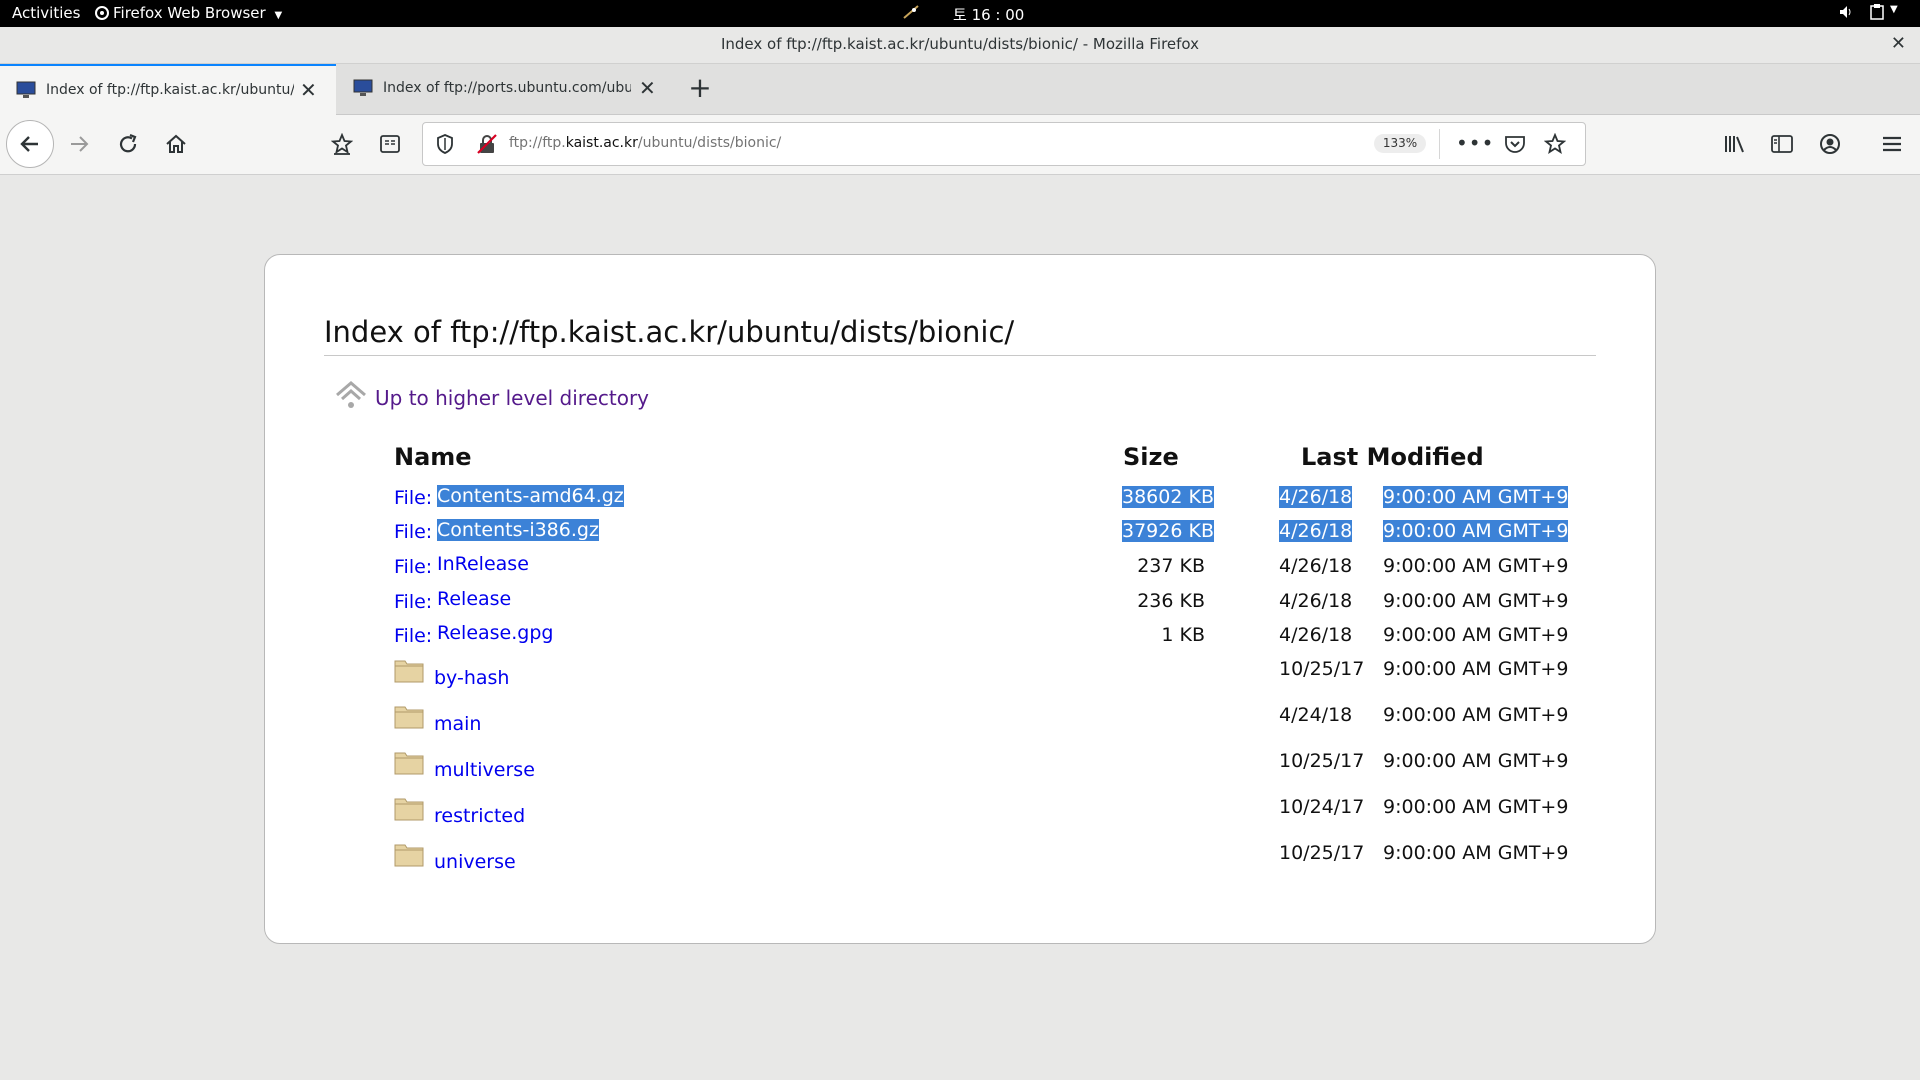  I want to click on table-row: by-hash 10/25/17 9:00:00 AM GMT+9, so click(960, 673).